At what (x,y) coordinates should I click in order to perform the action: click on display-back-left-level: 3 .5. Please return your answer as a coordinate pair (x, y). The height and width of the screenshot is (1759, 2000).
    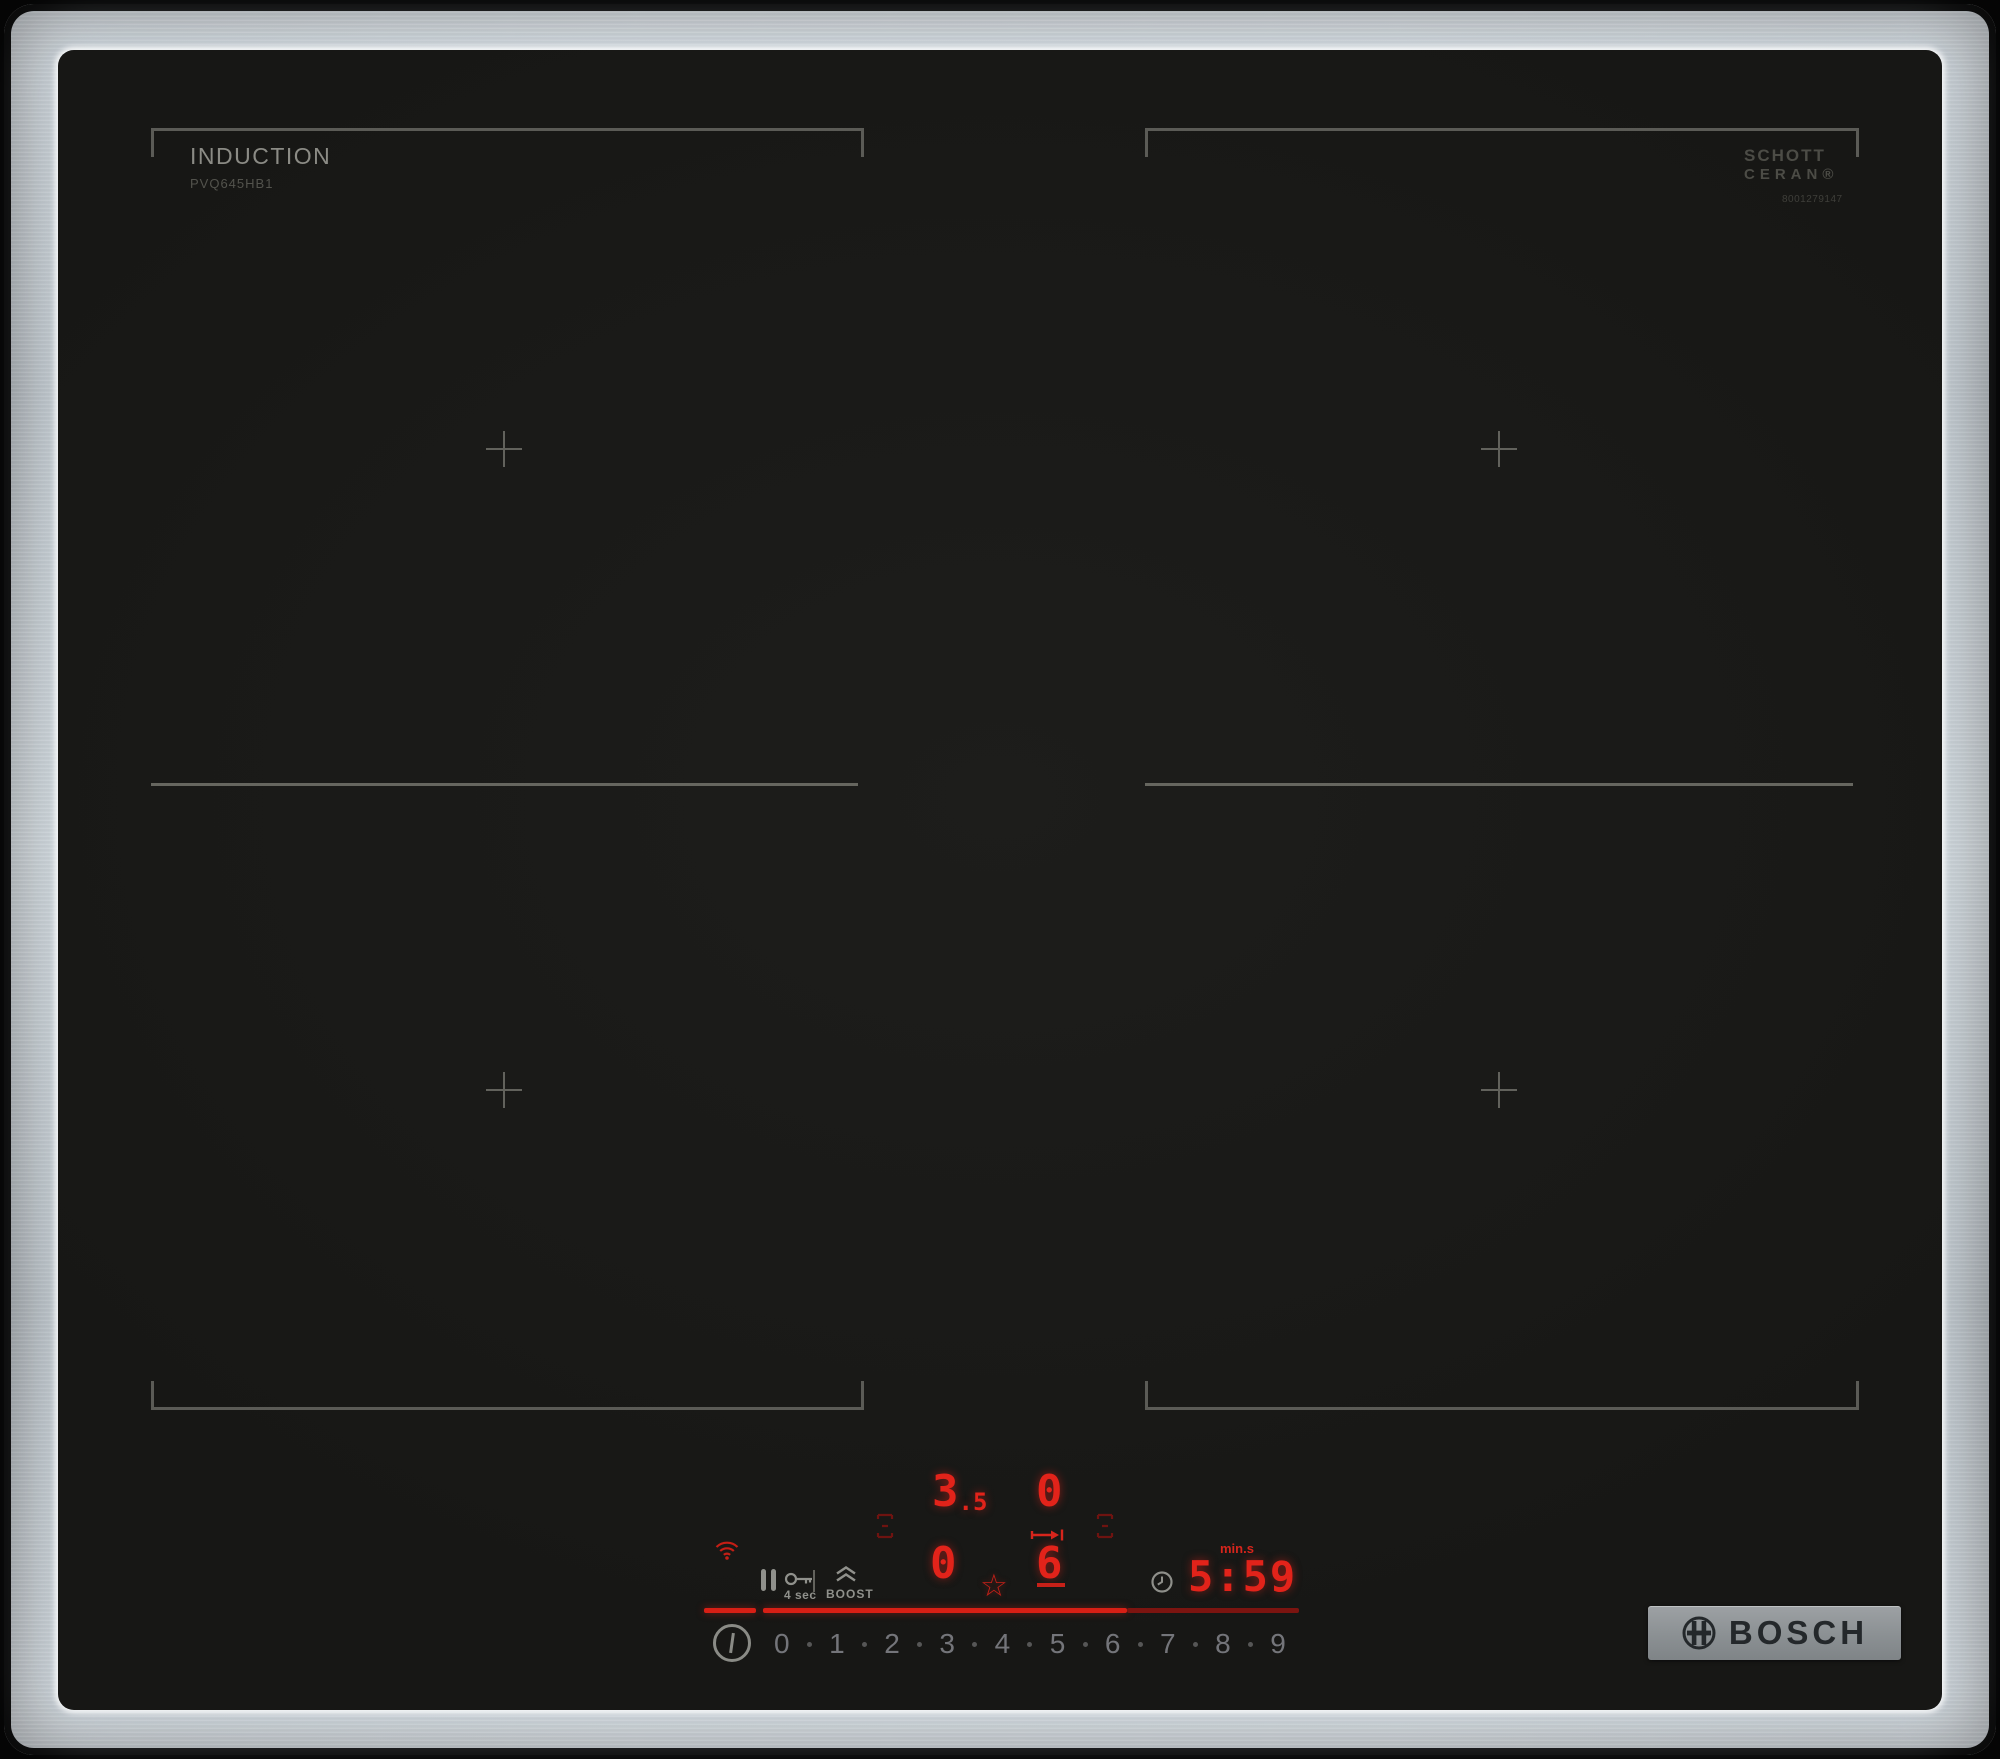
    Looking at the image, I should click on (960, 1491).